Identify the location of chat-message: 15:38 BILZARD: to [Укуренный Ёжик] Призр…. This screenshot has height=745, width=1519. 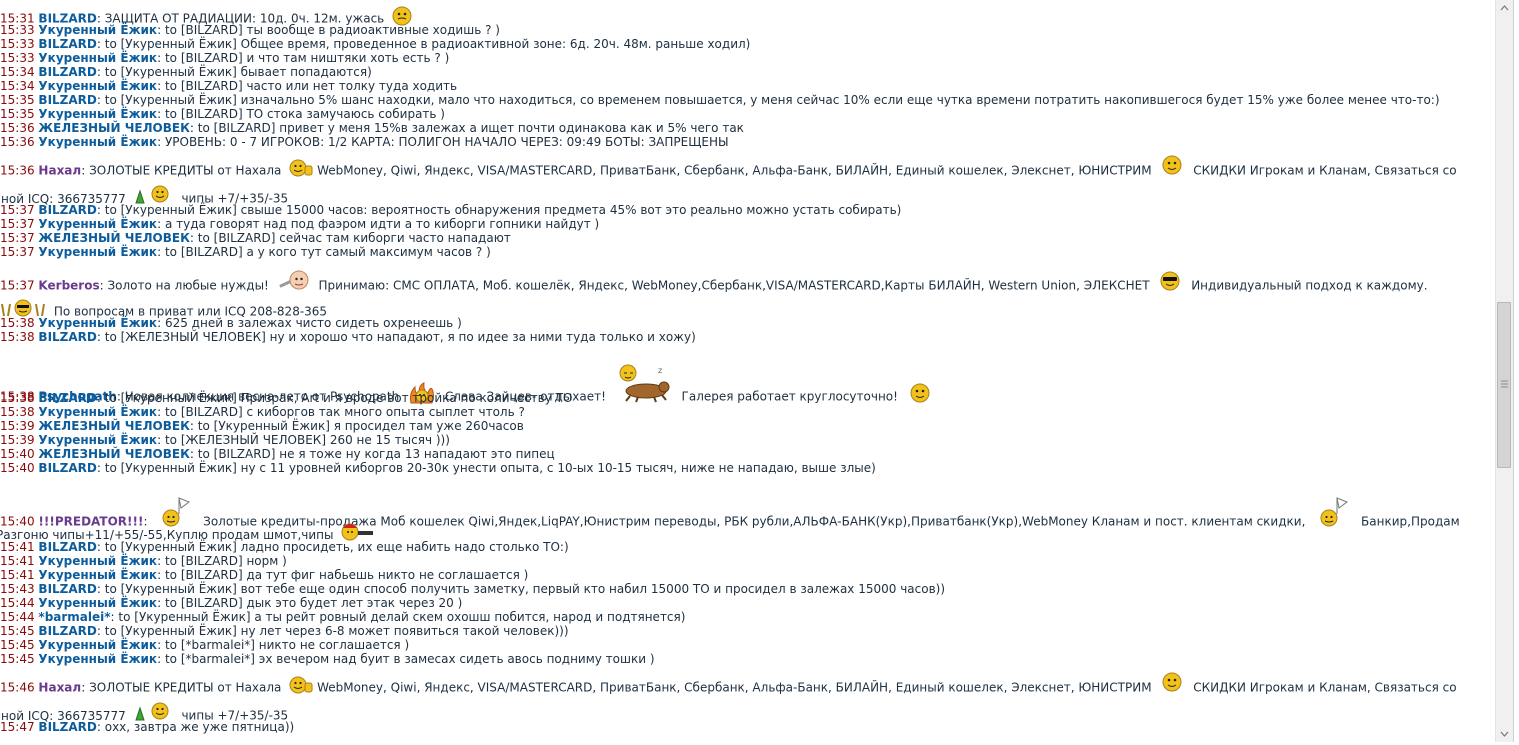
(286, 398).